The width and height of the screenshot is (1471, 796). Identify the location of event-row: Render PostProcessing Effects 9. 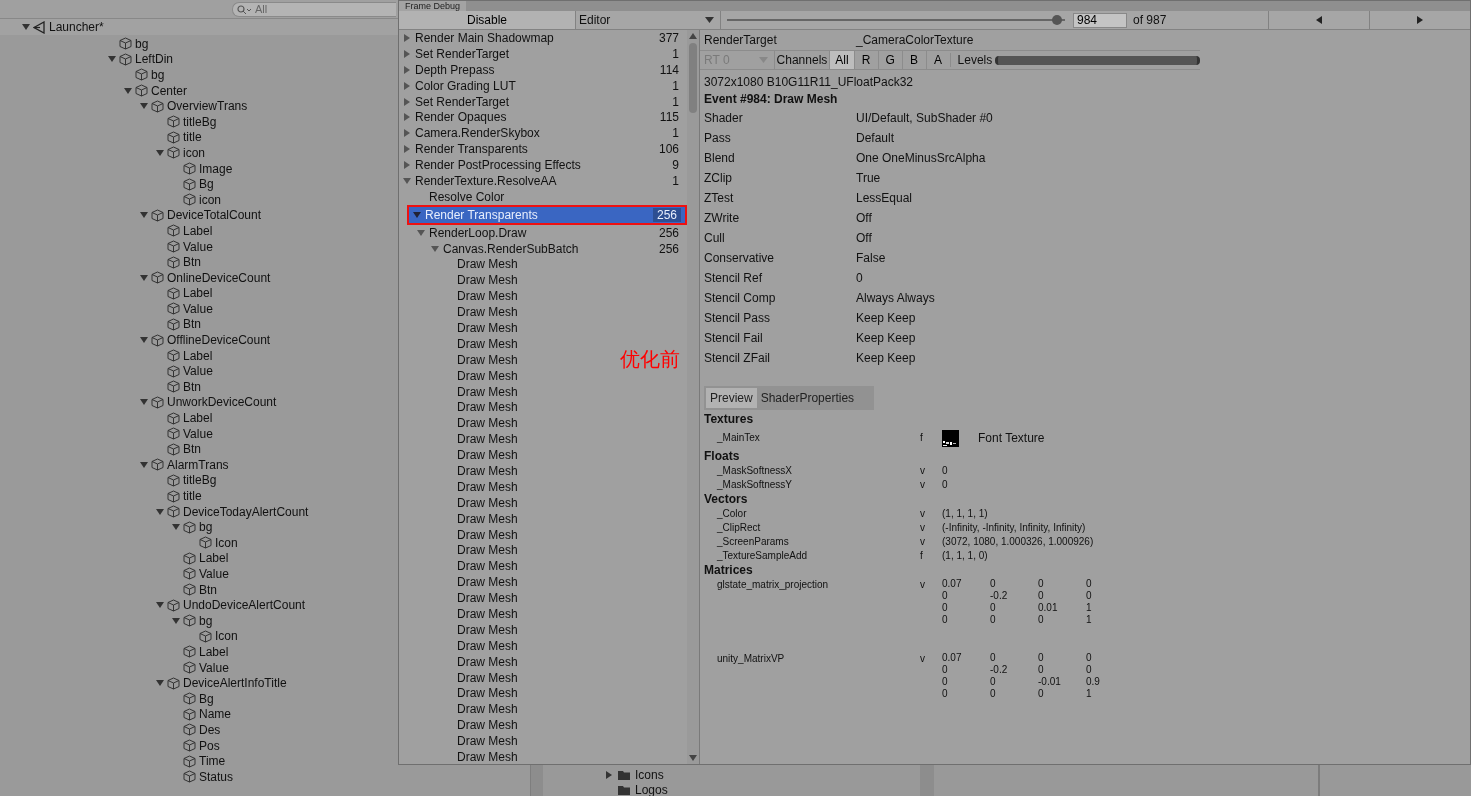
(543, 165).